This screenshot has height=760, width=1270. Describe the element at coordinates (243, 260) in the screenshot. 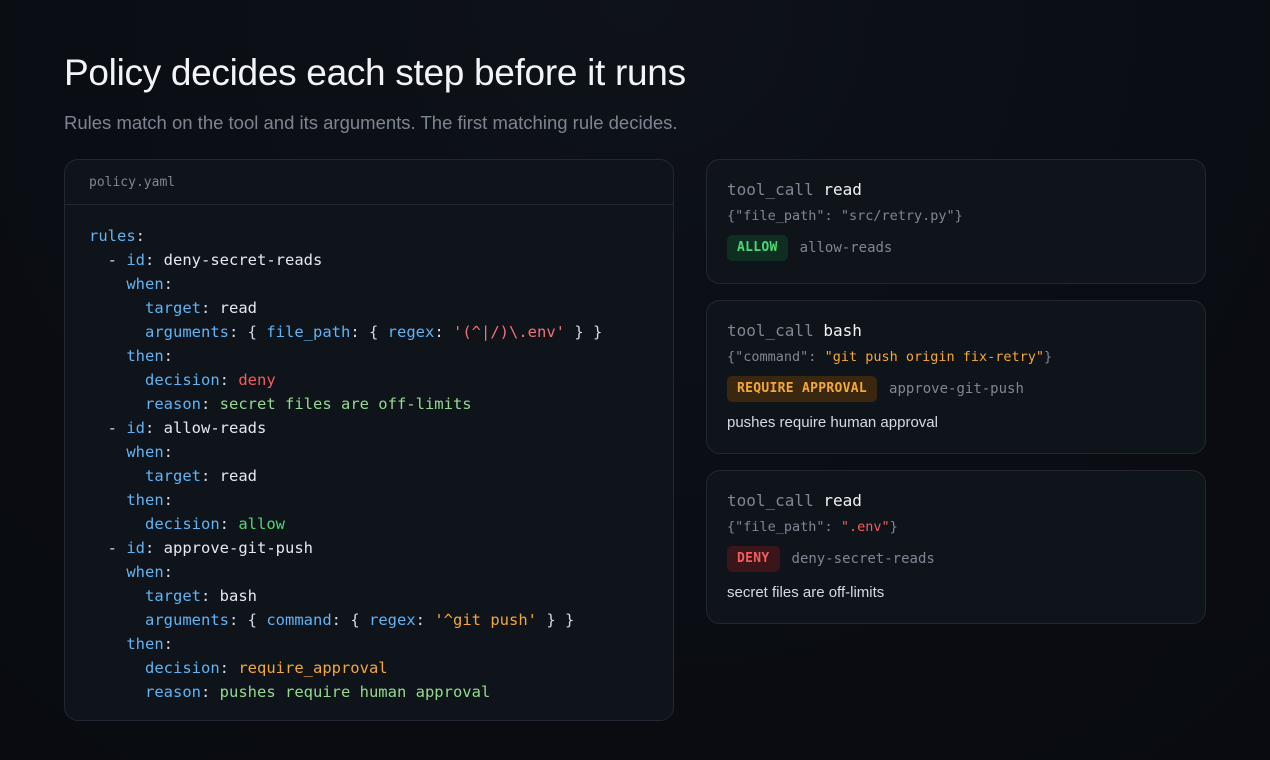

I see `rule-id-1: deny-secret-reads` at that location.